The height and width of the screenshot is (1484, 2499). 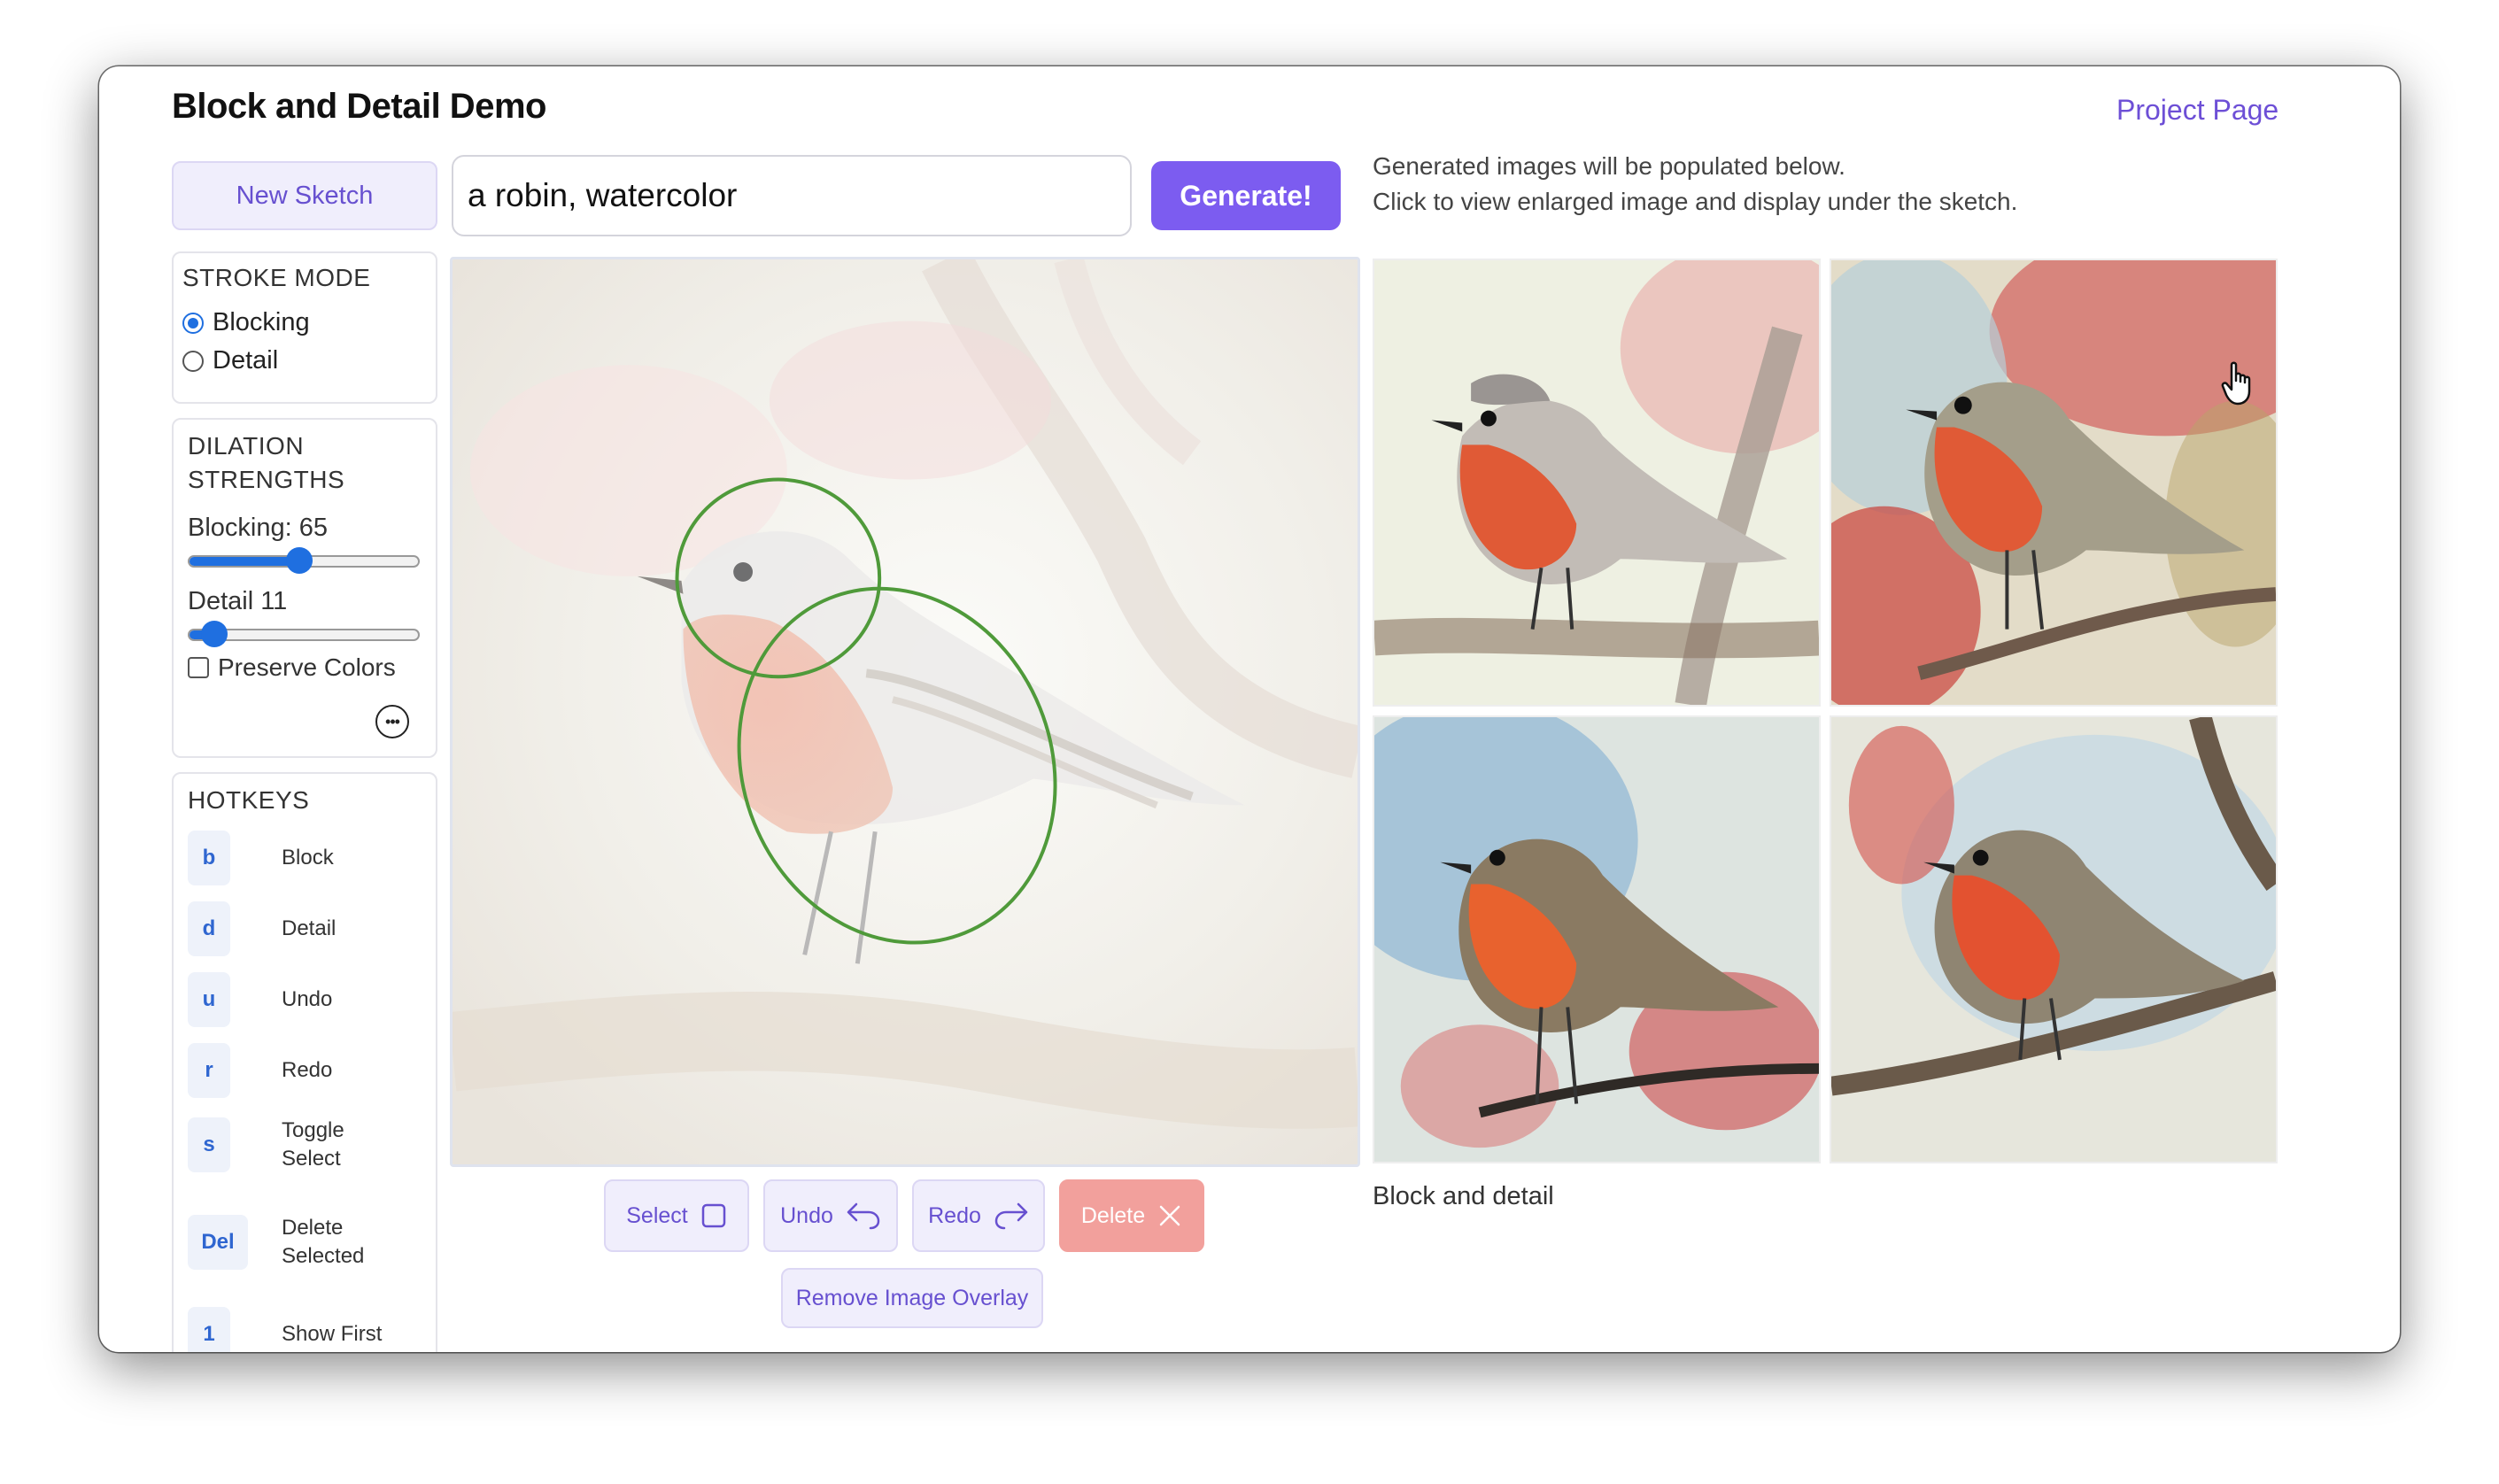 What do you see at coordinates (258, 528) in the screenshot?
I see `blocking-strength-label: Blocking: 65` at bounding box center [258, 528].